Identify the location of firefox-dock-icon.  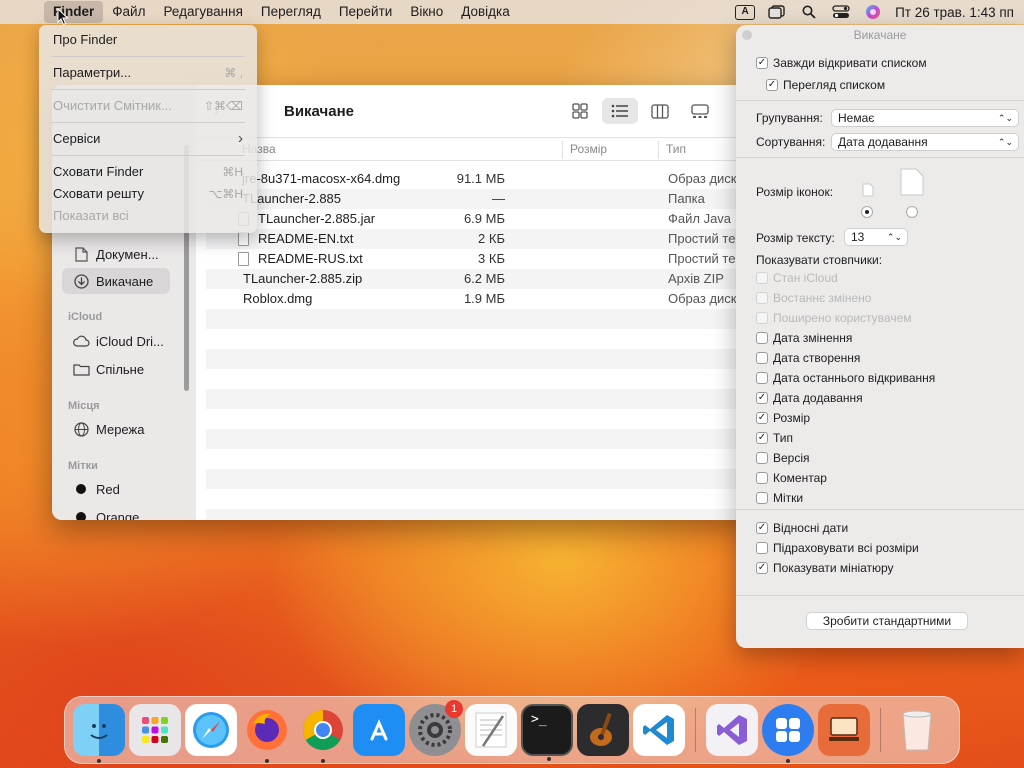
(267, 733).